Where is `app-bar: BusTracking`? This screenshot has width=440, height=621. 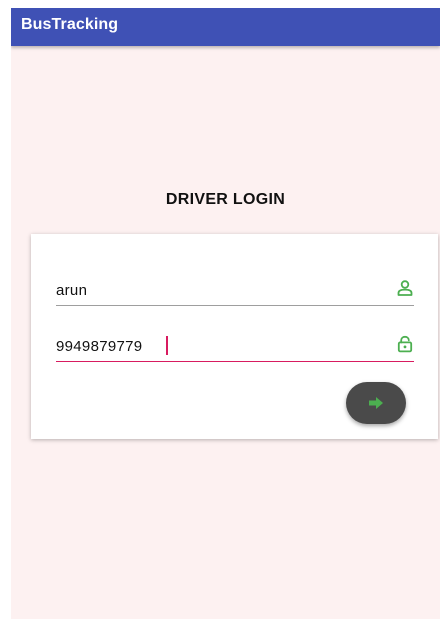
app-bar: BusTracking is located at coordinates (225, 27).